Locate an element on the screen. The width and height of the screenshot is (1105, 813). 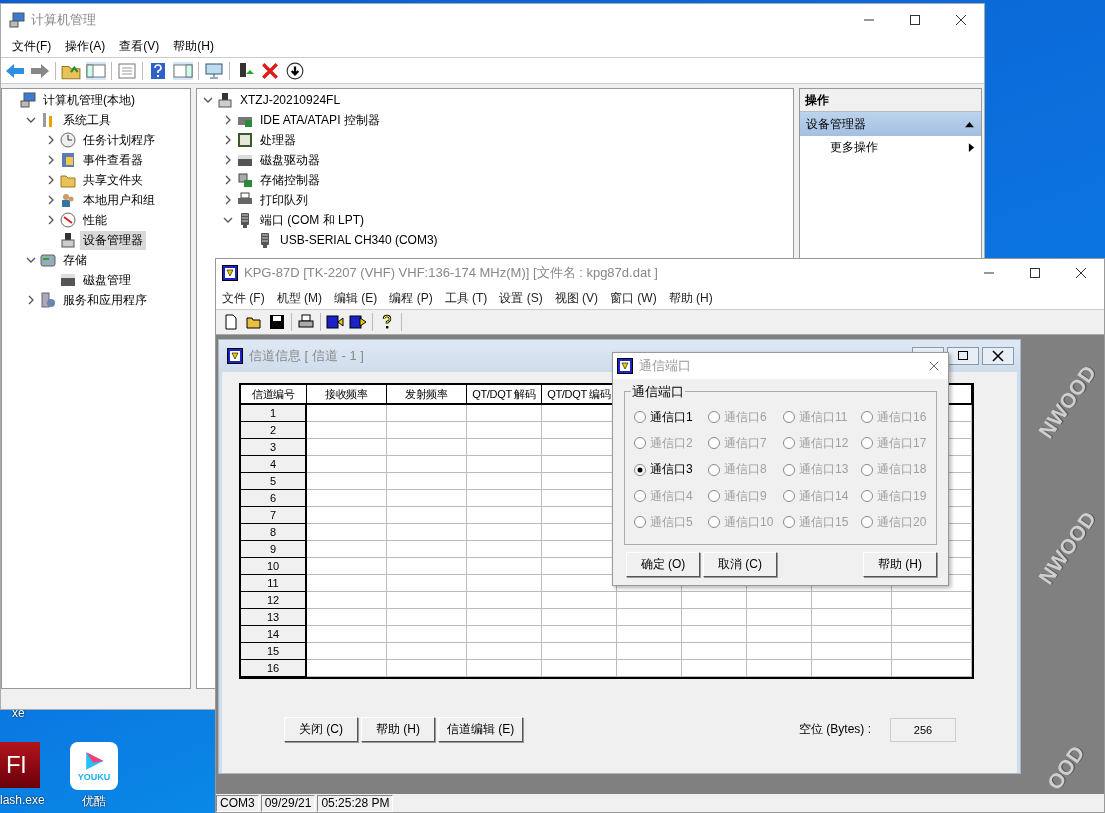
radio-label: 通信口11 is located at coordinates (823, 417).